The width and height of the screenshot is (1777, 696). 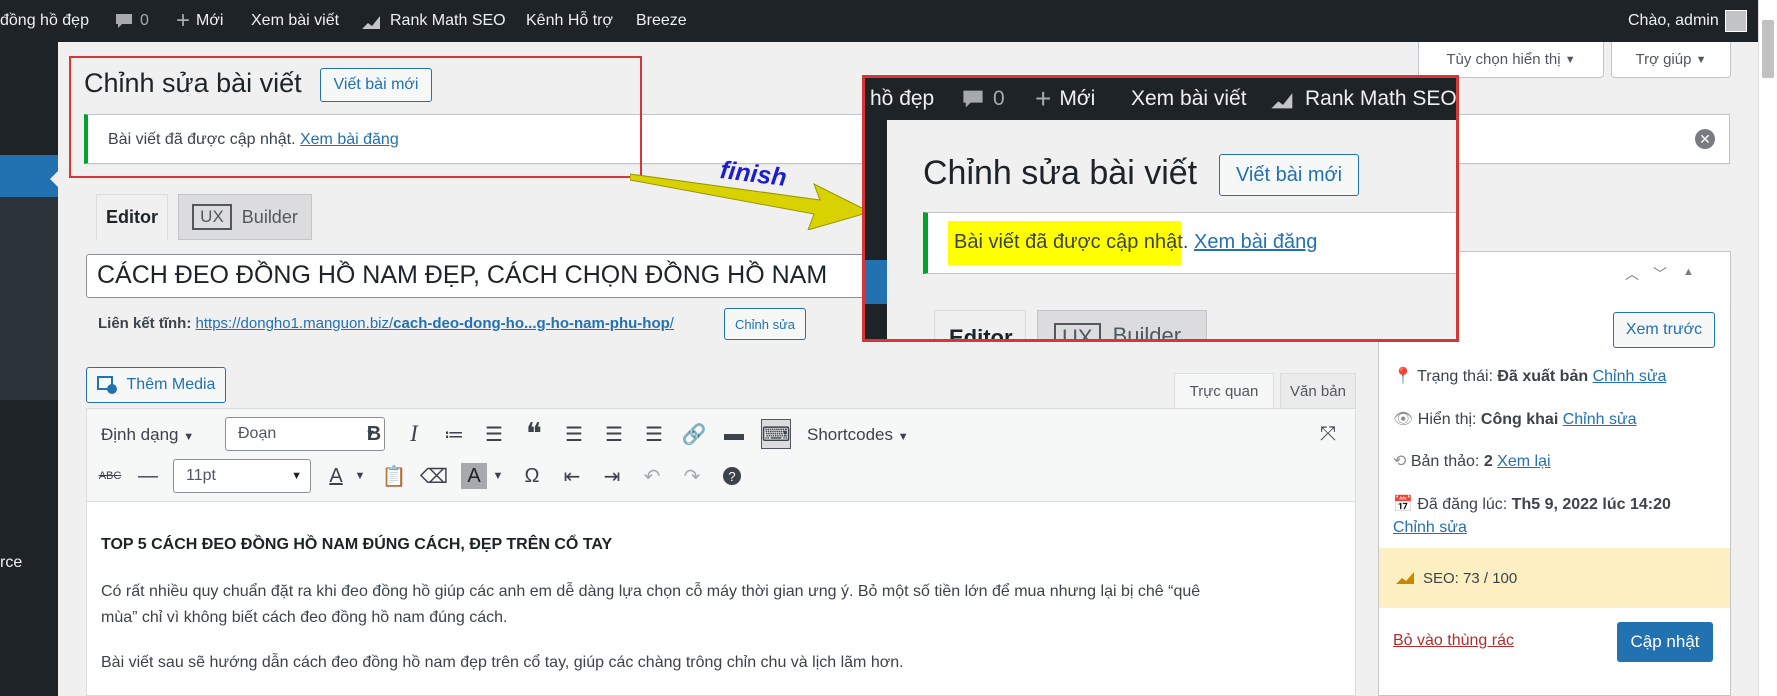 What do you see at coordinates (1403, 419) in the screenshot?
I see `eye-icon: 👁` at bounding box center [1403, 419].